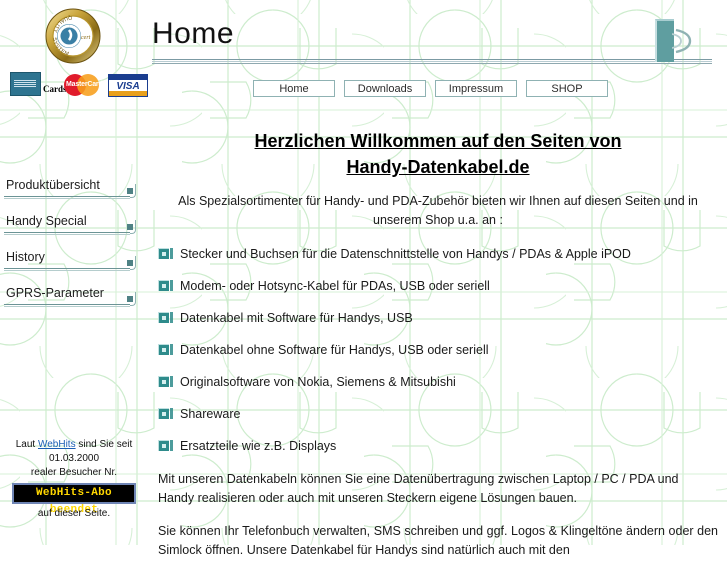 Image resolution: width=727 pixels, height=574 pixels. I want to click on sidebar-item-label: History, so click(25, 257).